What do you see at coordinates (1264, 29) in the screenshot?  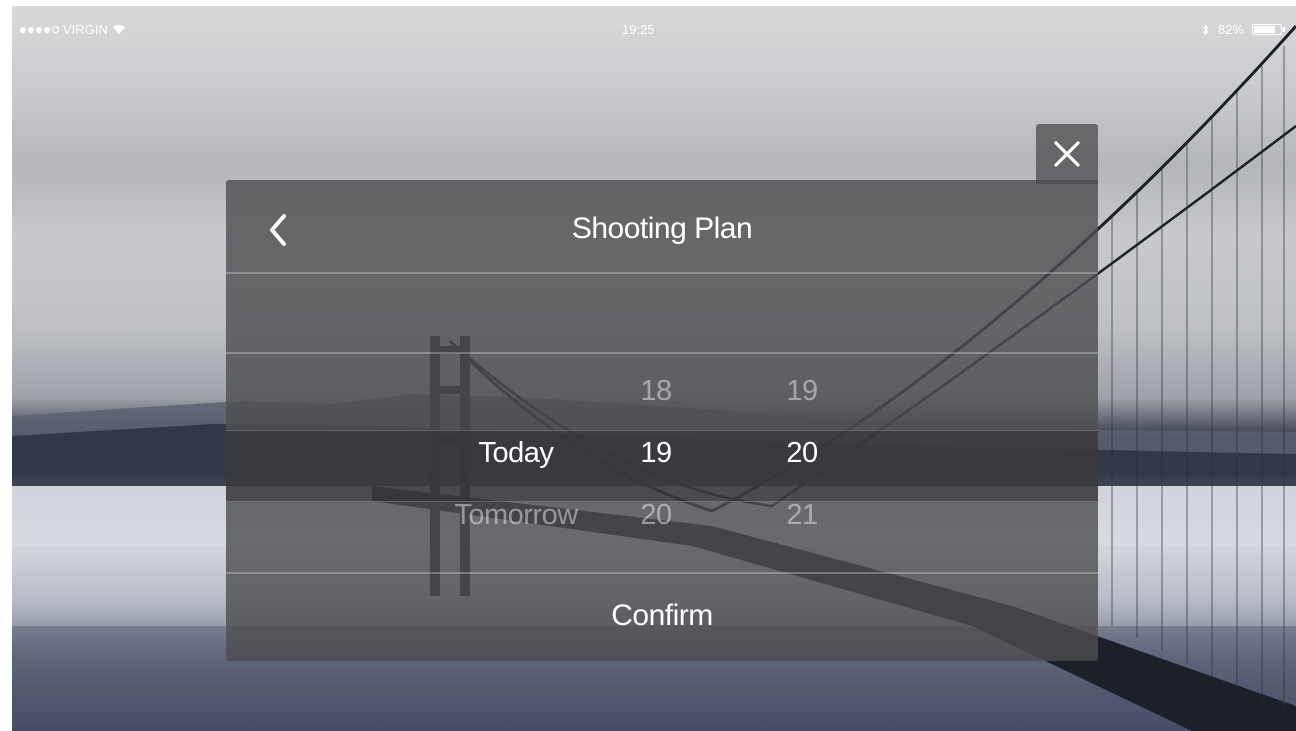 I see `battery-fill` at bounding box center [1264, 29].